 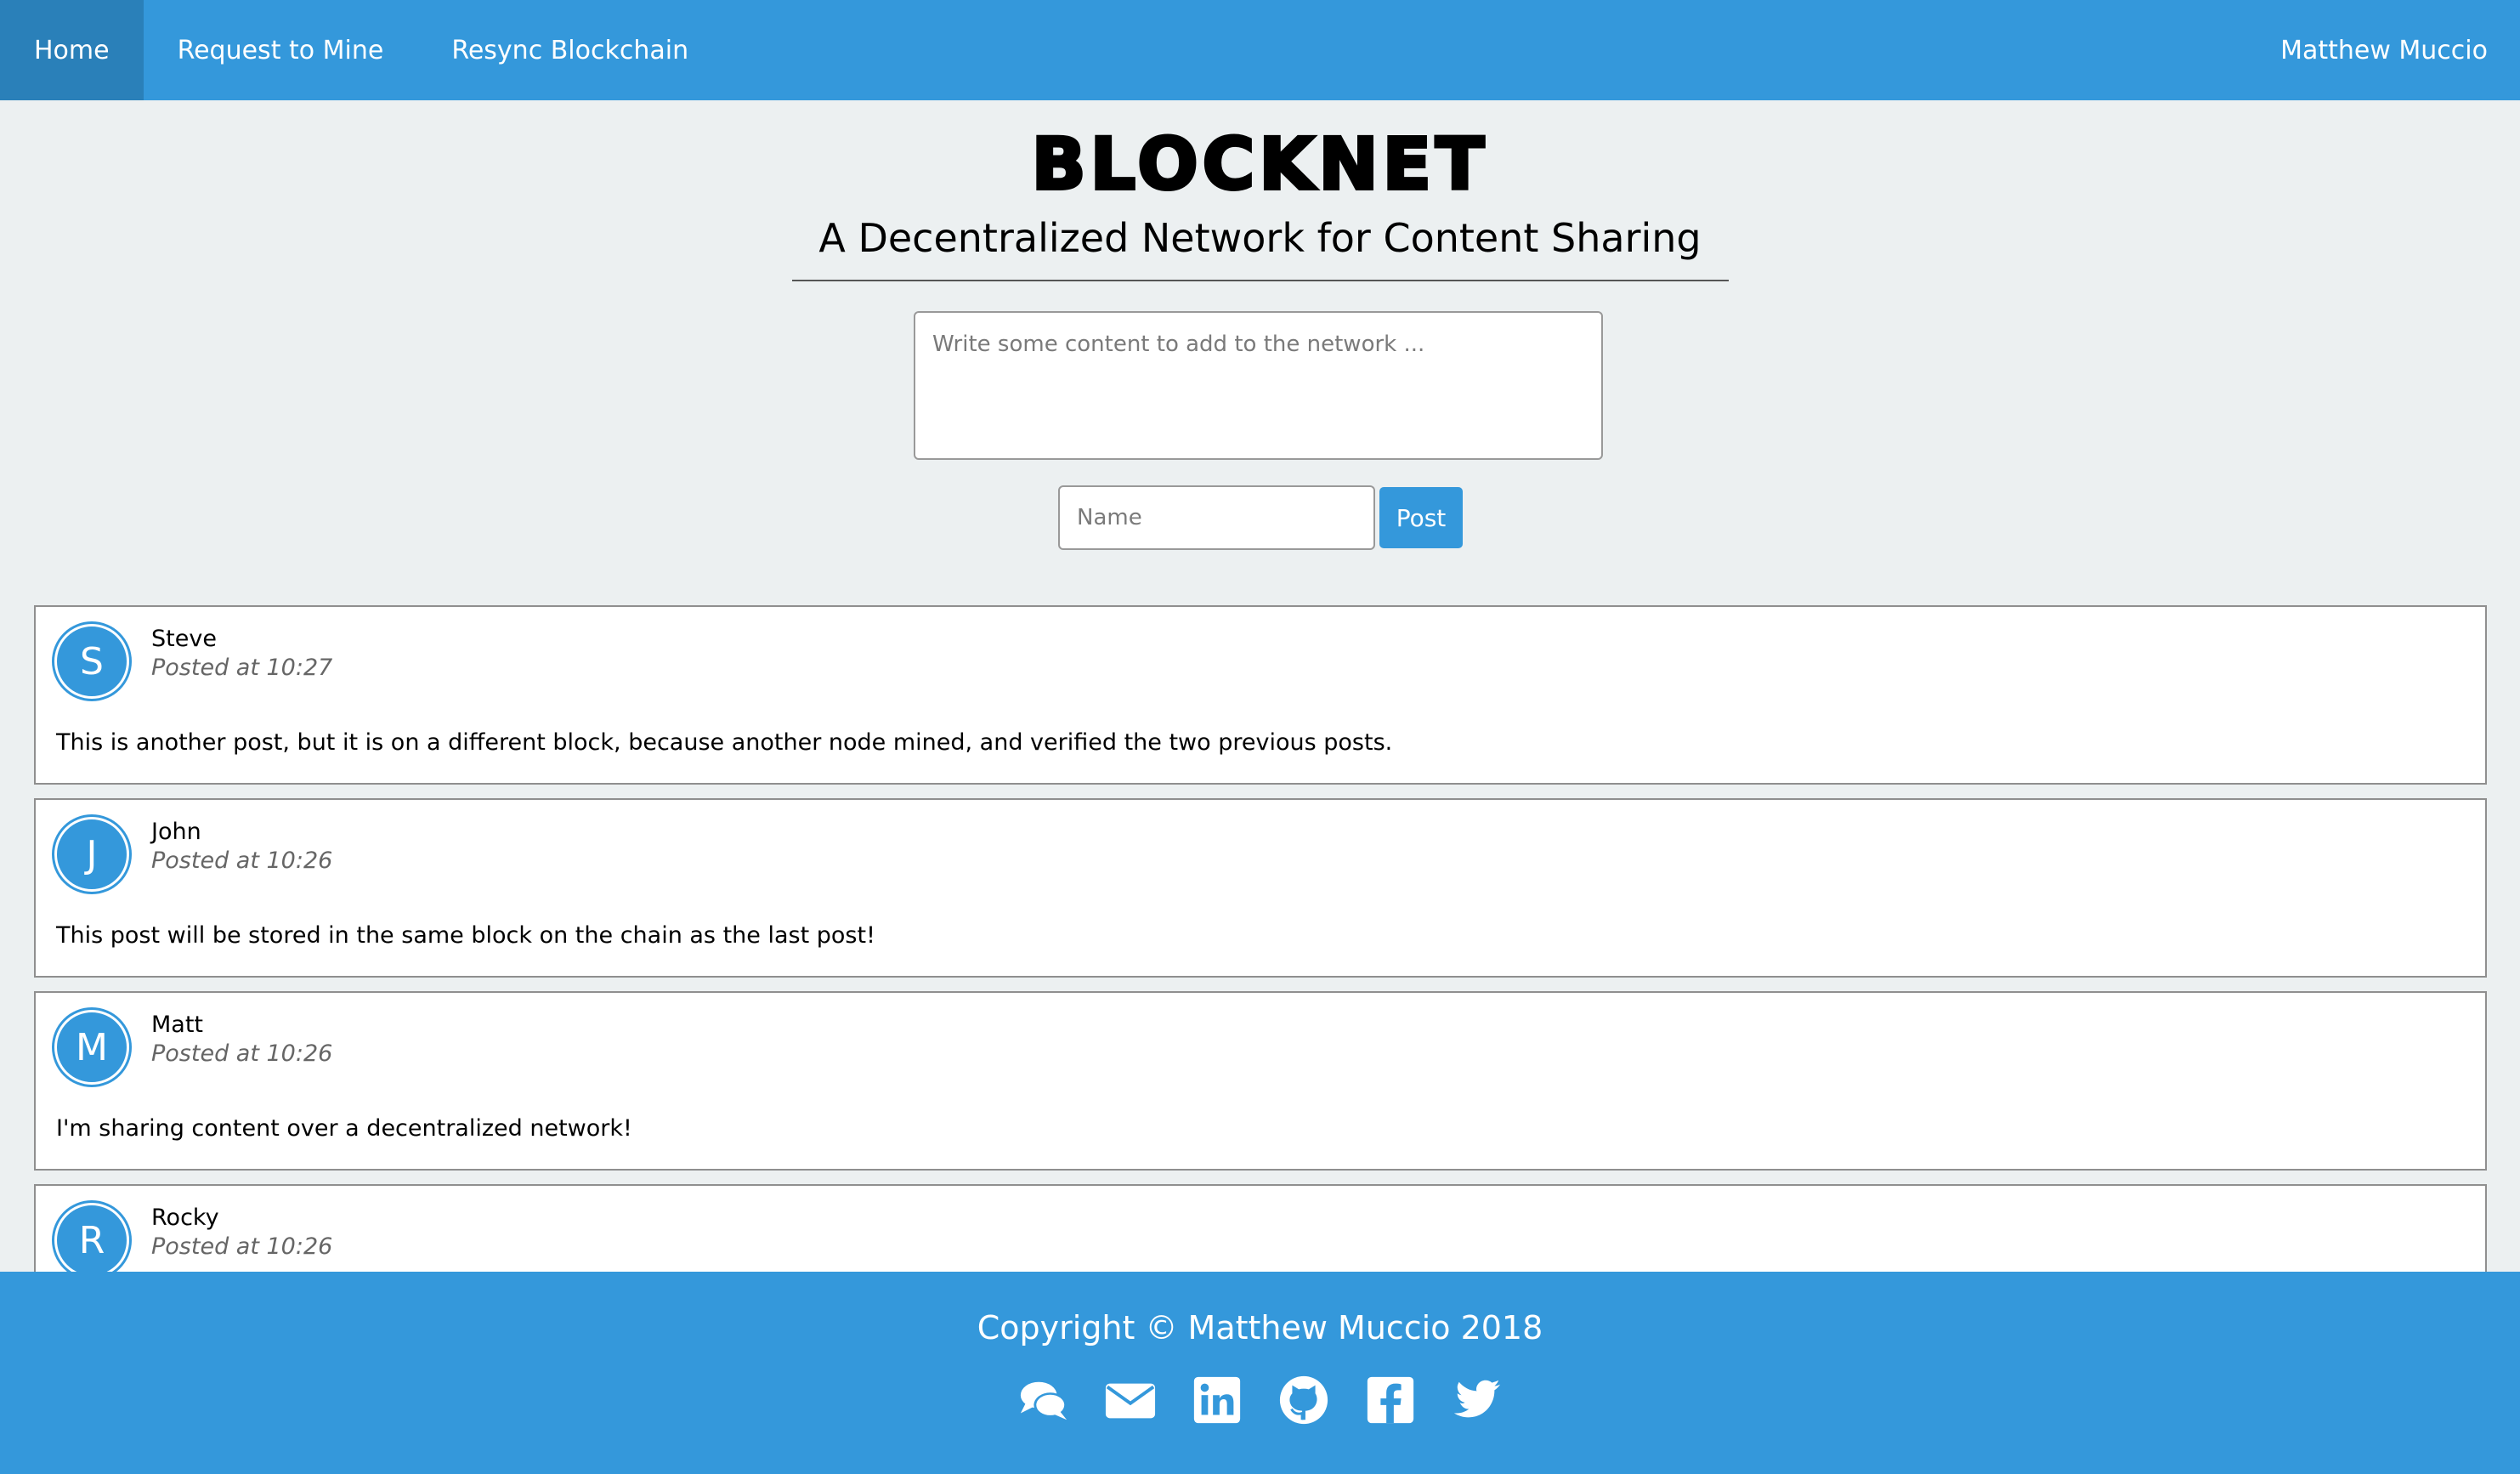 What do you see at coordinates (1130, 1400) in the screenshot?
I see `envelope-icon` at bounding box center [1130, 1400].